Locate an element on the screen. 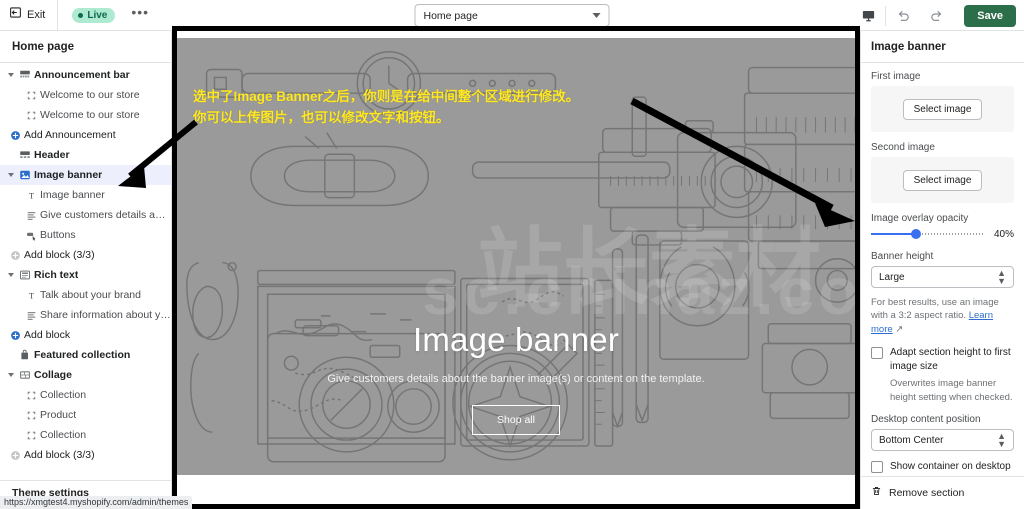 The width and height of the screenshot is (1024, 509). top-bar-right: Save is located at coordinates (937, 15).